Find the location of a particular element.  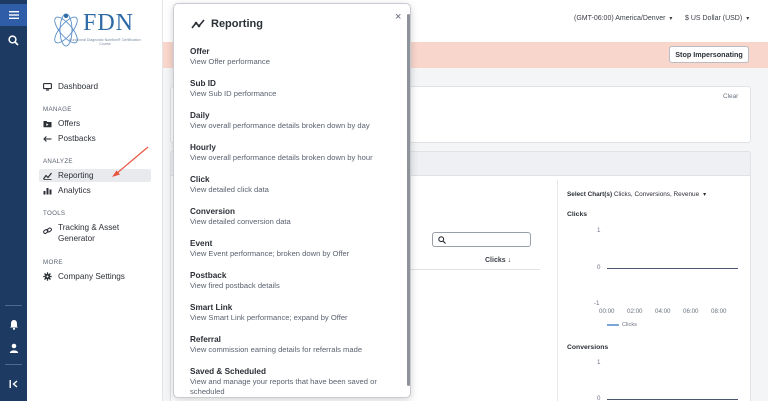

report-option-title: Saved & Scheduled is located at coordinates (228, 371).